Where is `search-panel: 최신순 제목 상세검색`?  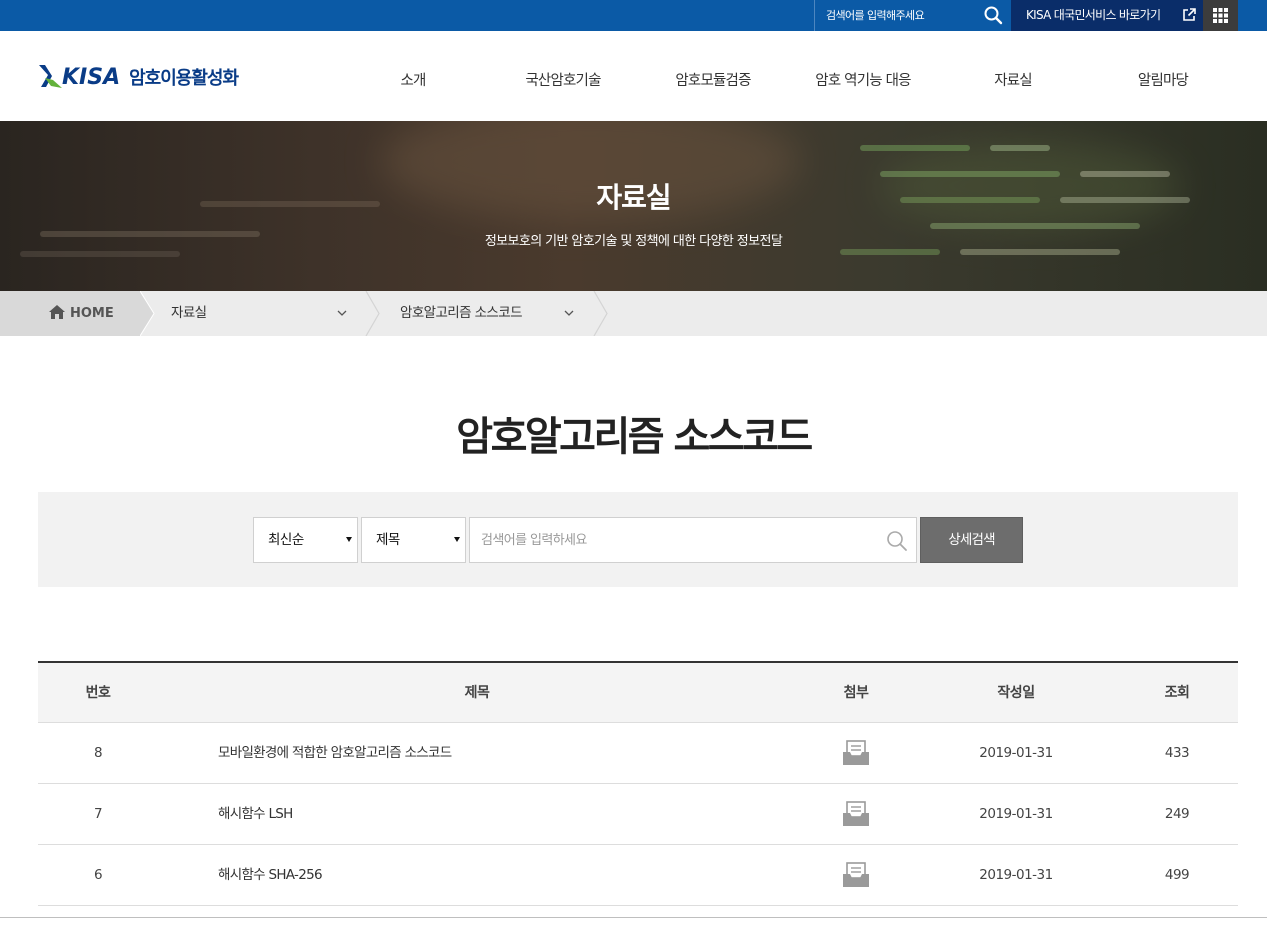 search-panel: 최신순 제목 상세검색 is located at coordinates (638, 539).